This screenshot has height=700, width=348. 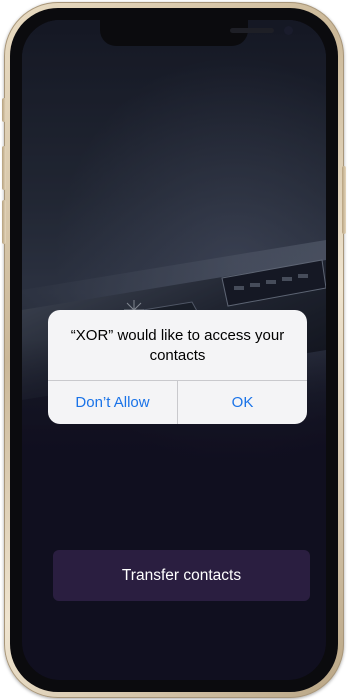 What do you see at coordinates (4, 168) in the screenshot?
I see `volume-up-button` at bounding box center [4, 168].